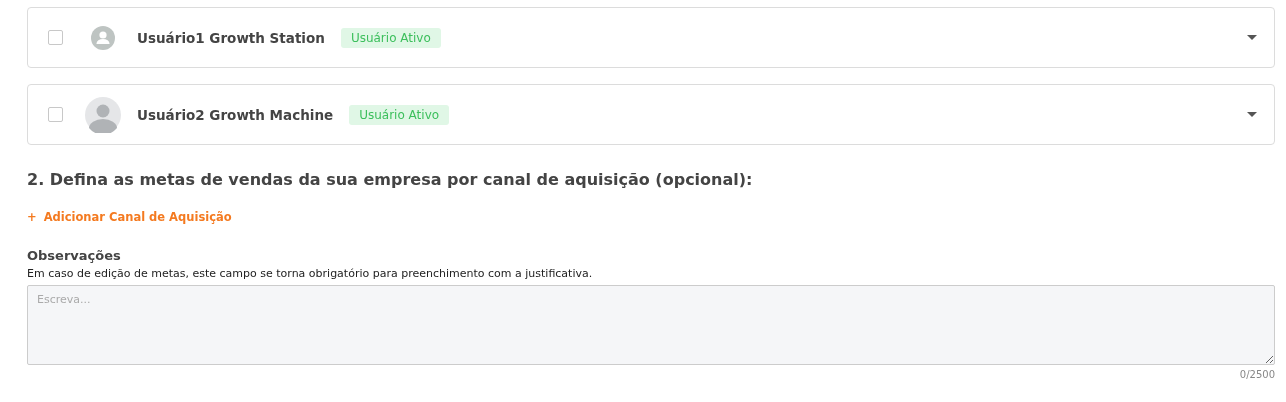 The width and height of the screenshot is (1286, 402). I want to click on user-name: Usuário2 Growth Machine, so click(235, 114).